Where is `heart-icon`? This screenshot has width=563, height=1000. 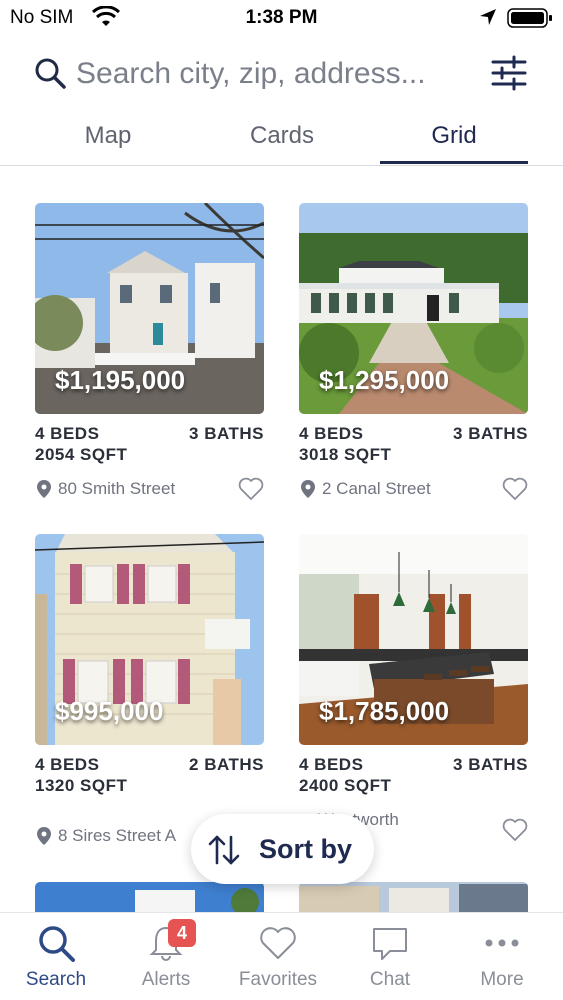
heart-icon is located at coordinates (278, 943).